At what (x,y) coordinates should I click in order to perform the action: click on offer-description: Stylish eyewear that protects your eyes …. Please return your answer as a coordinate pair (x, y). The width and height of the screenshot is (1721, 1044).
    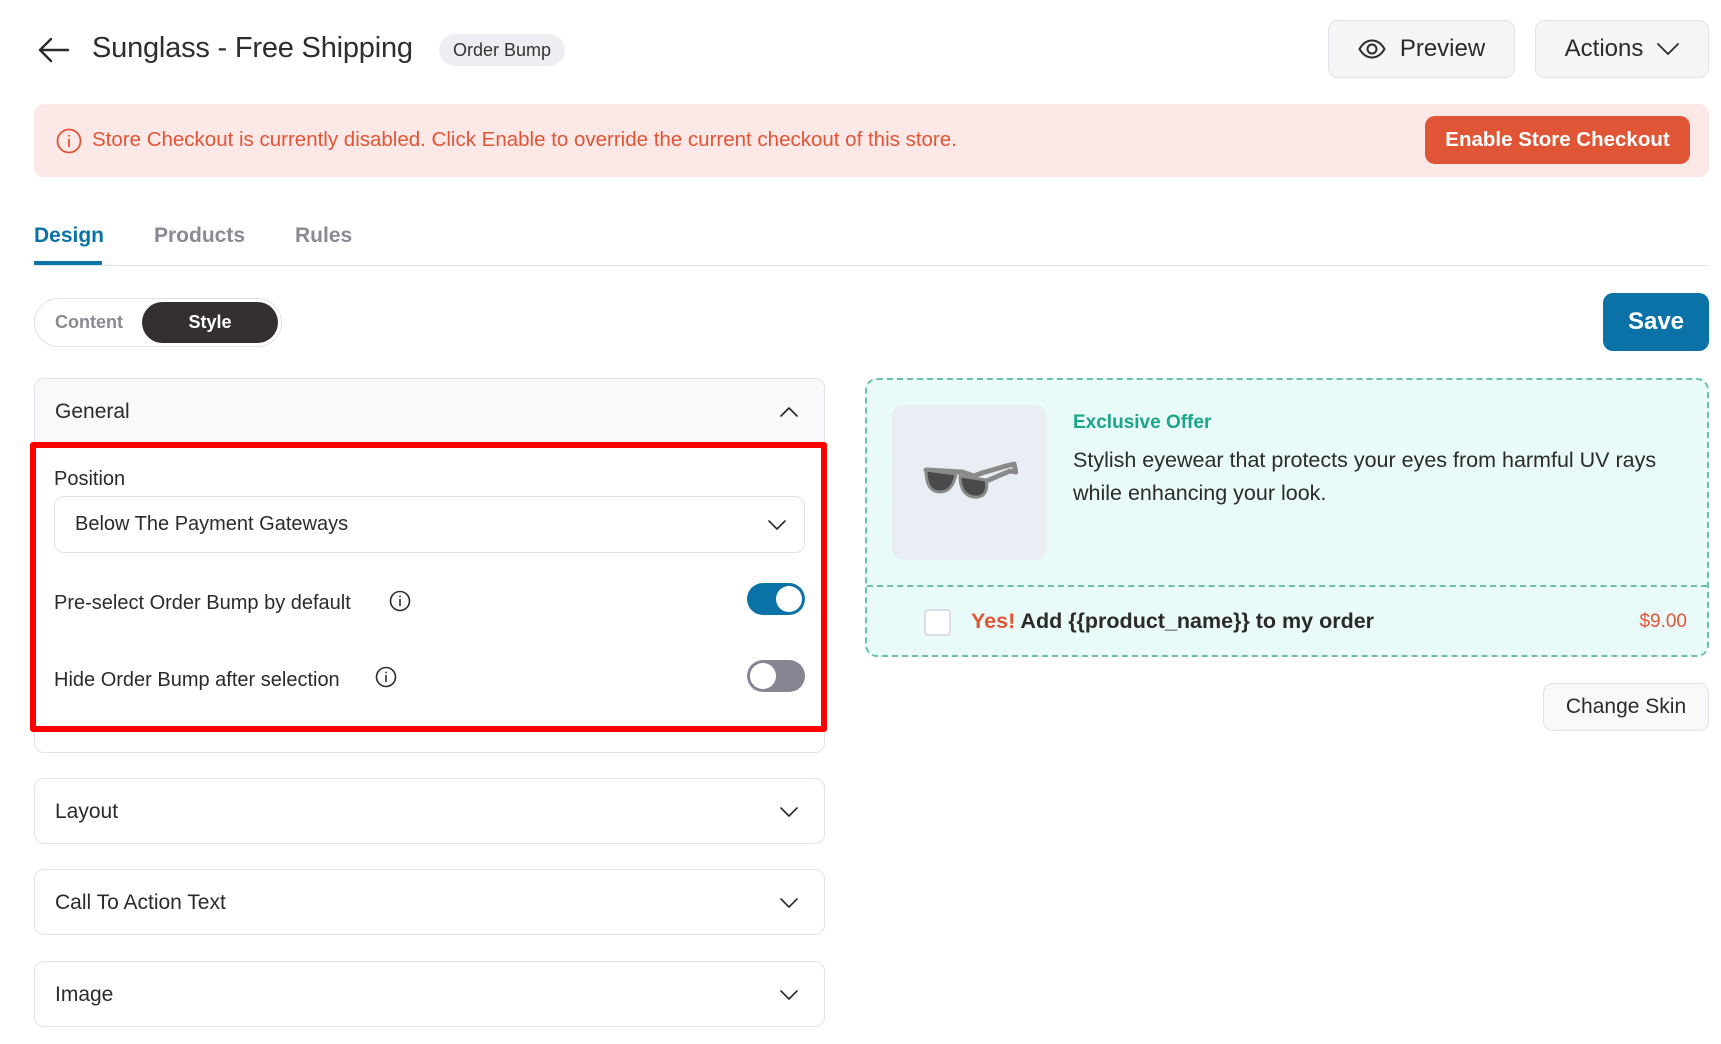
    Looking at the image, I should click on (1365, 476).